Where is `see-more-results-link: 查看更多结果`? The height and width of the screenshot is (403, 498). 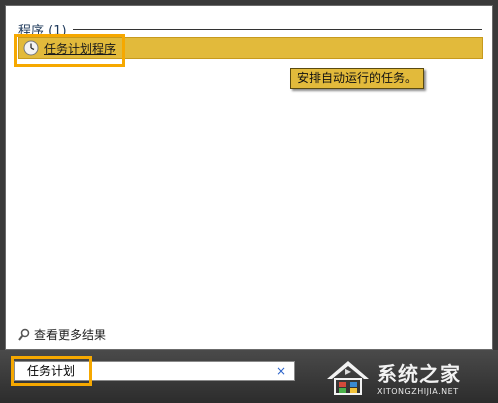 see-more-results-link: 查看更多结果 is located at coordinates (62, 334).